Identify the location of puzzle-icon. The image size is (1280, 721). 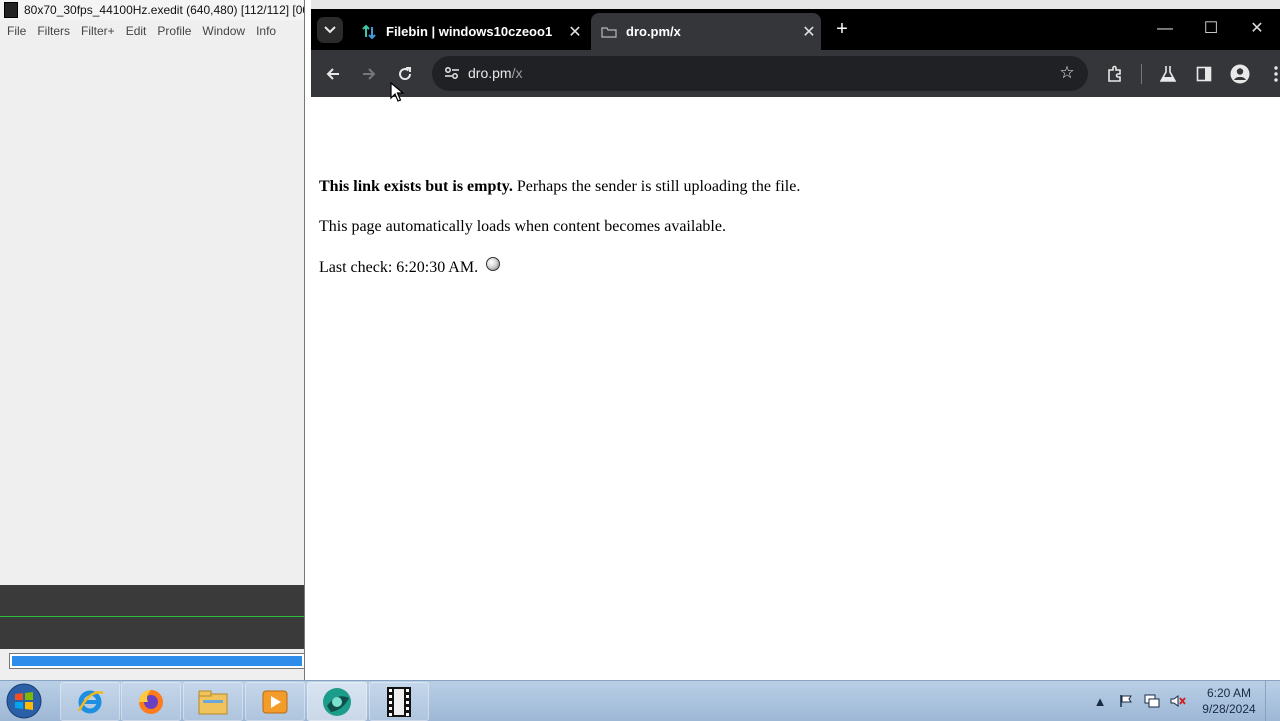
(1114, 73).